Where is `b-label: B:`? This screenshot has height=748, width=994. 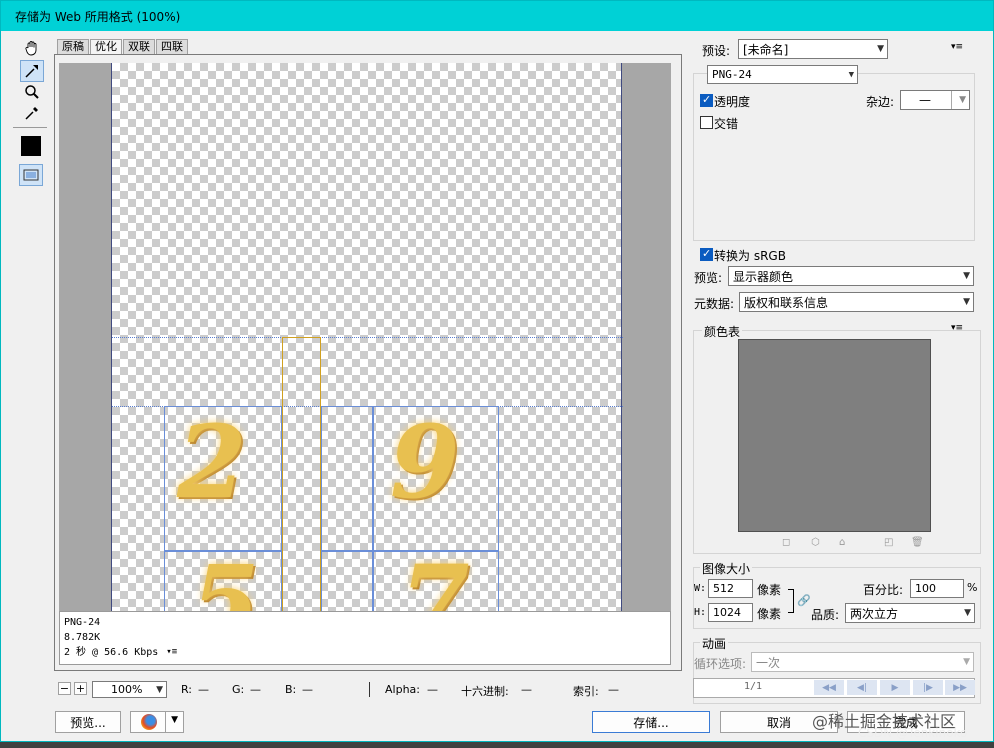 b-label: B: is located at coordinates (291, 689).